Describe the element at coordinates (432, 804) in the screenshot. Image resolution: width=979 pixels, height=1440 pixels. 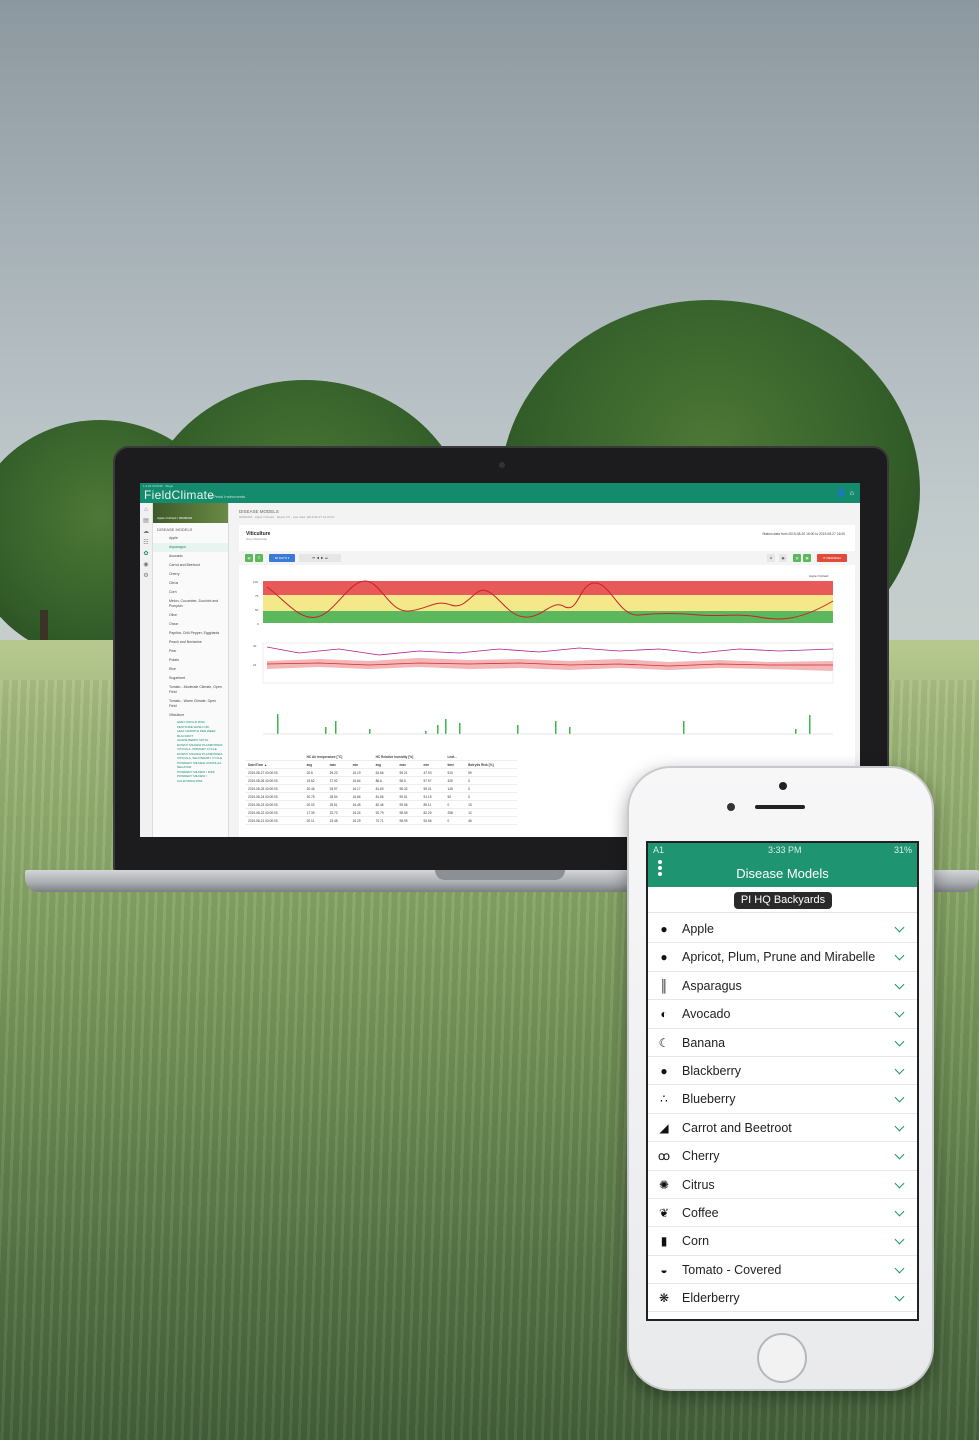
I see `table-cell: 89.11` at that location.